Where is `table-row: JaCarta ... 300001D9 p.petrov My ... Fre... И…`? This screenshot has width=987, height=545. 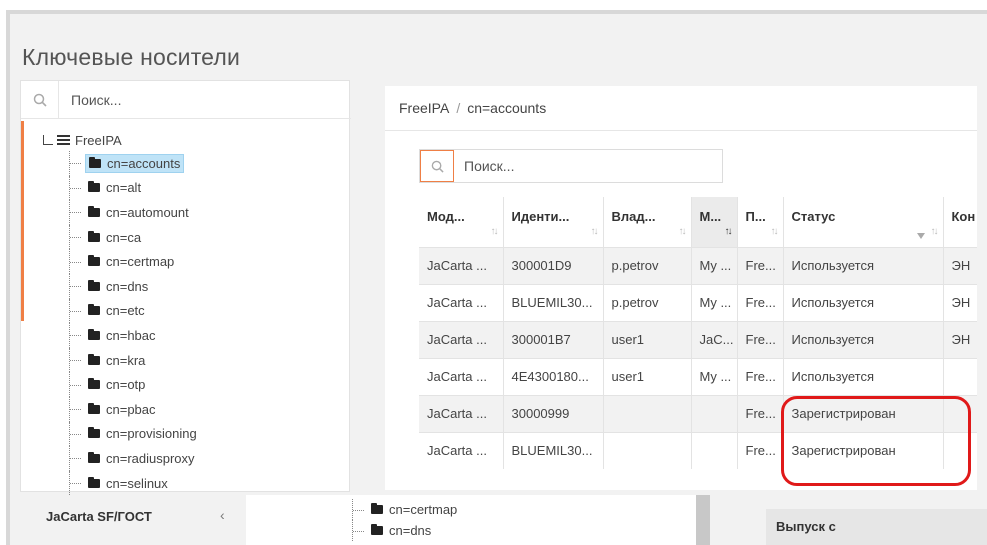 table-row: JaCarta ... 300001D9 p.petrov My ... Fre... И… is located at coordinates (701, 265).